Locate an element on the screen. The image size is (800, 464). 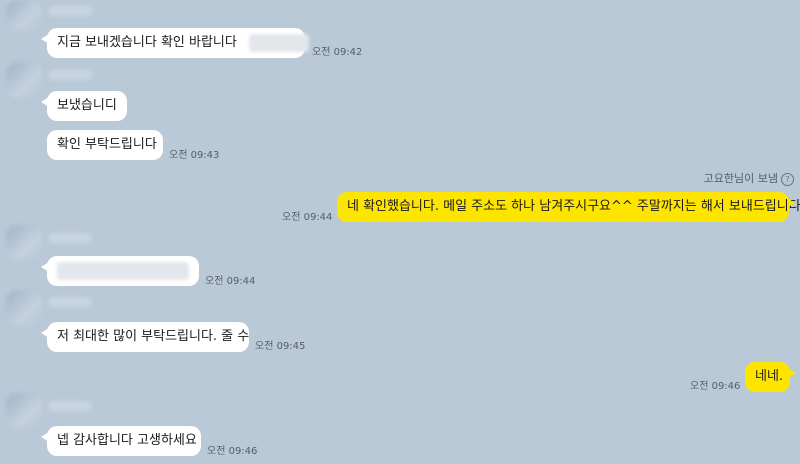
message-bubble-incoming is located at coordinates (120, 271).